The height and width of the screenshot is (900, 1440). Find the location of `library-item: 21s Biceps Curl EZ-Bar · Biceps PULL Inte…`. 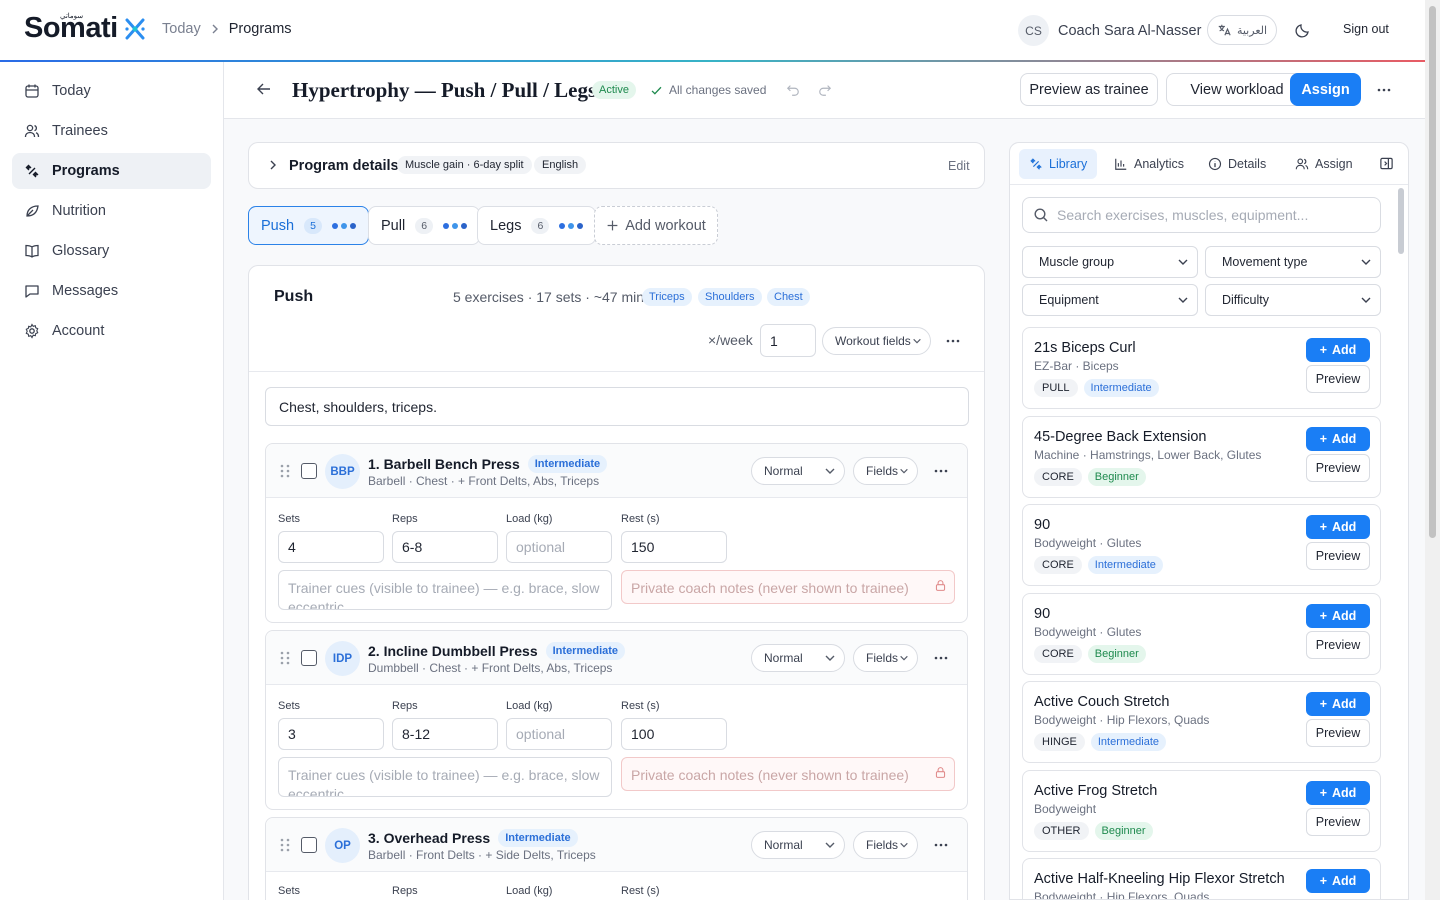

library-item: 21s Biceps Curl EZ-Bar · Biceps PULL Inte… is located at coordinates (1201, 368).